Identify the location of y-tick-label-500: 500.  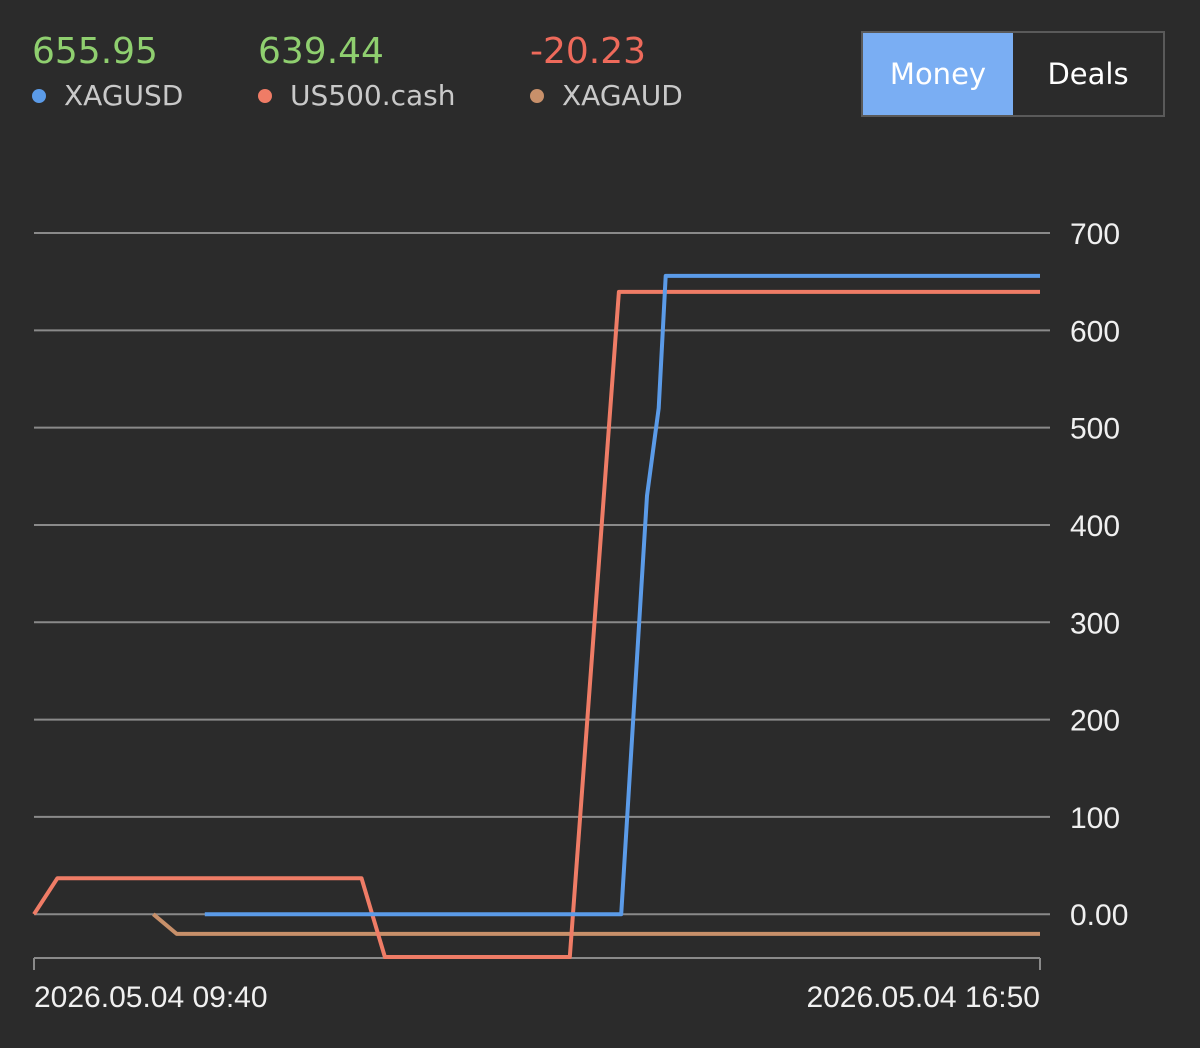
(1095, 429).